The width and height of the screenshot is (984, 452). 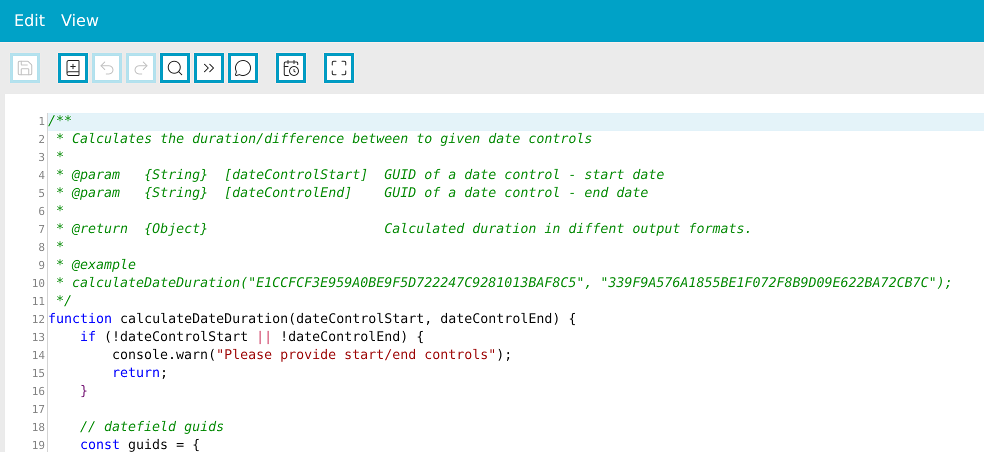 What do you see at coordinates (29, 21) in the screenshot?
I see `menu-item: Edit` at bounding box center [29, 21].